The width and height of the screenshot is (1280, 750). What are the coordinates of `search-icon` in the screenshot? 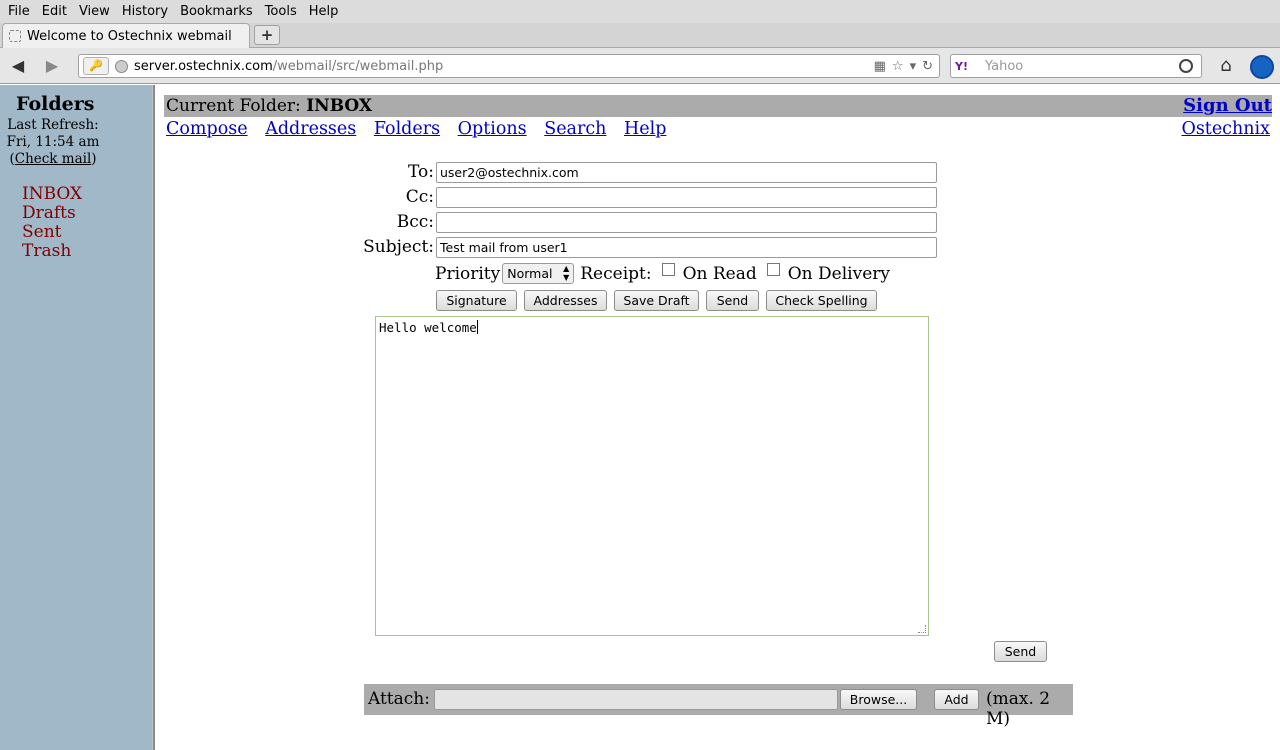 It's located at (1186, 66).